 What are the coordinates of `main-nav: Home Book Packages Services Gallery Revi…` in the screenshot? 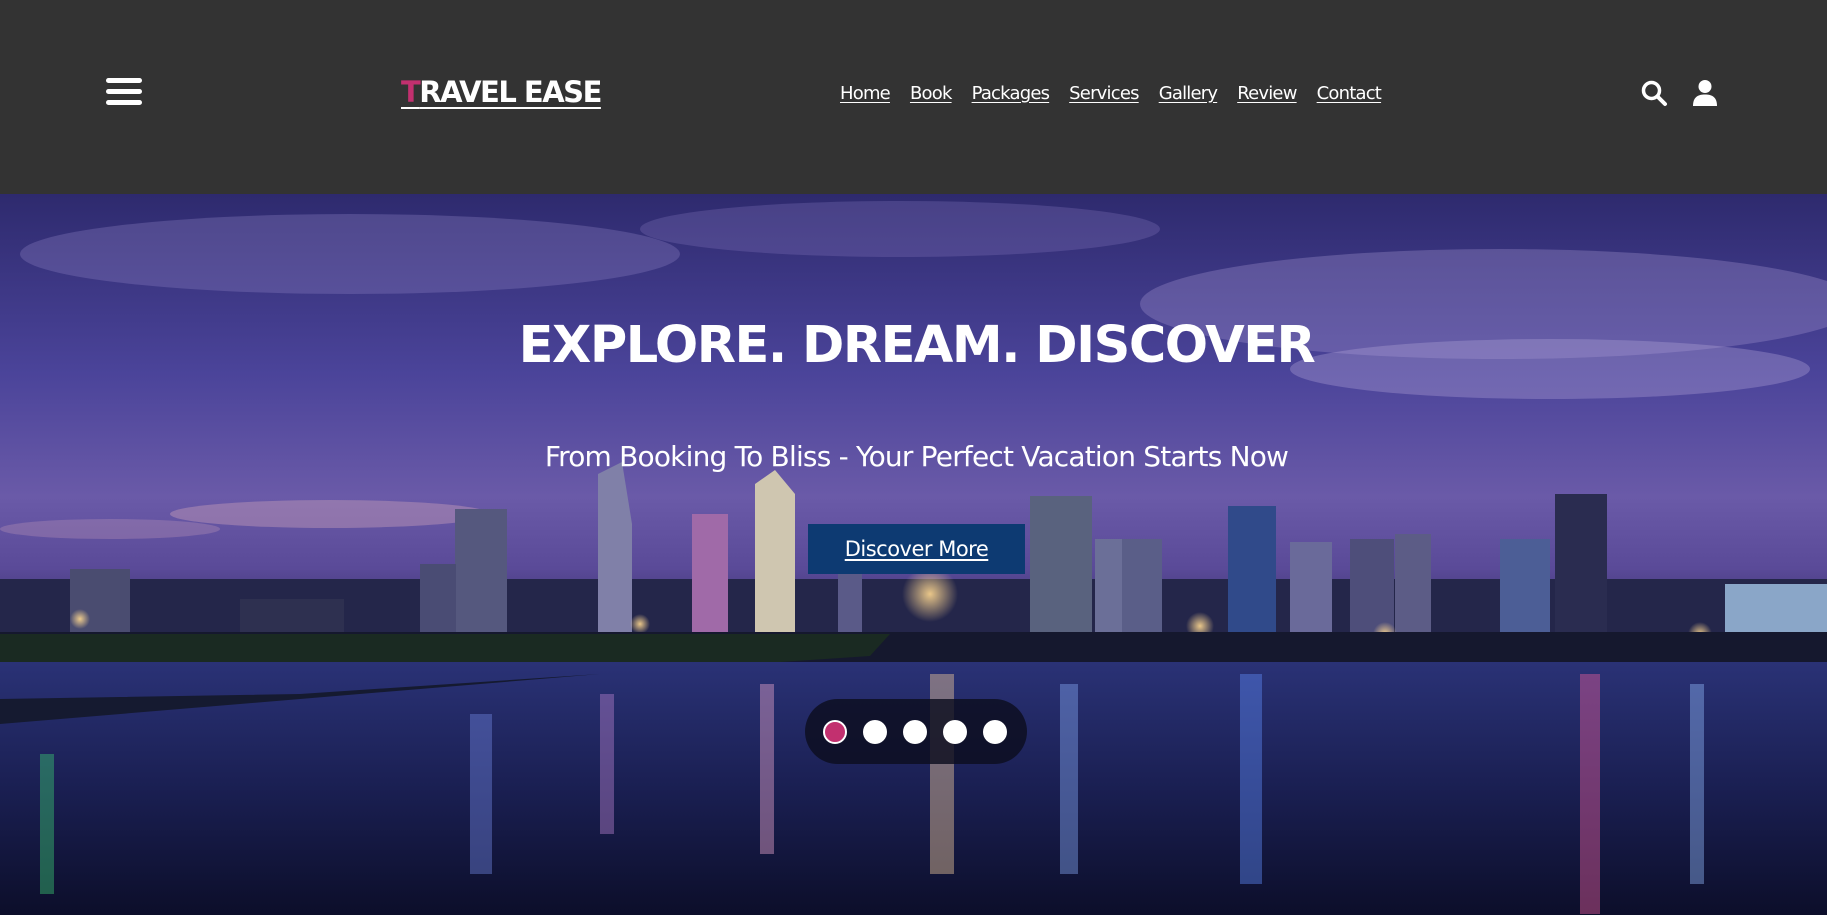 It's located at (1111, 93).